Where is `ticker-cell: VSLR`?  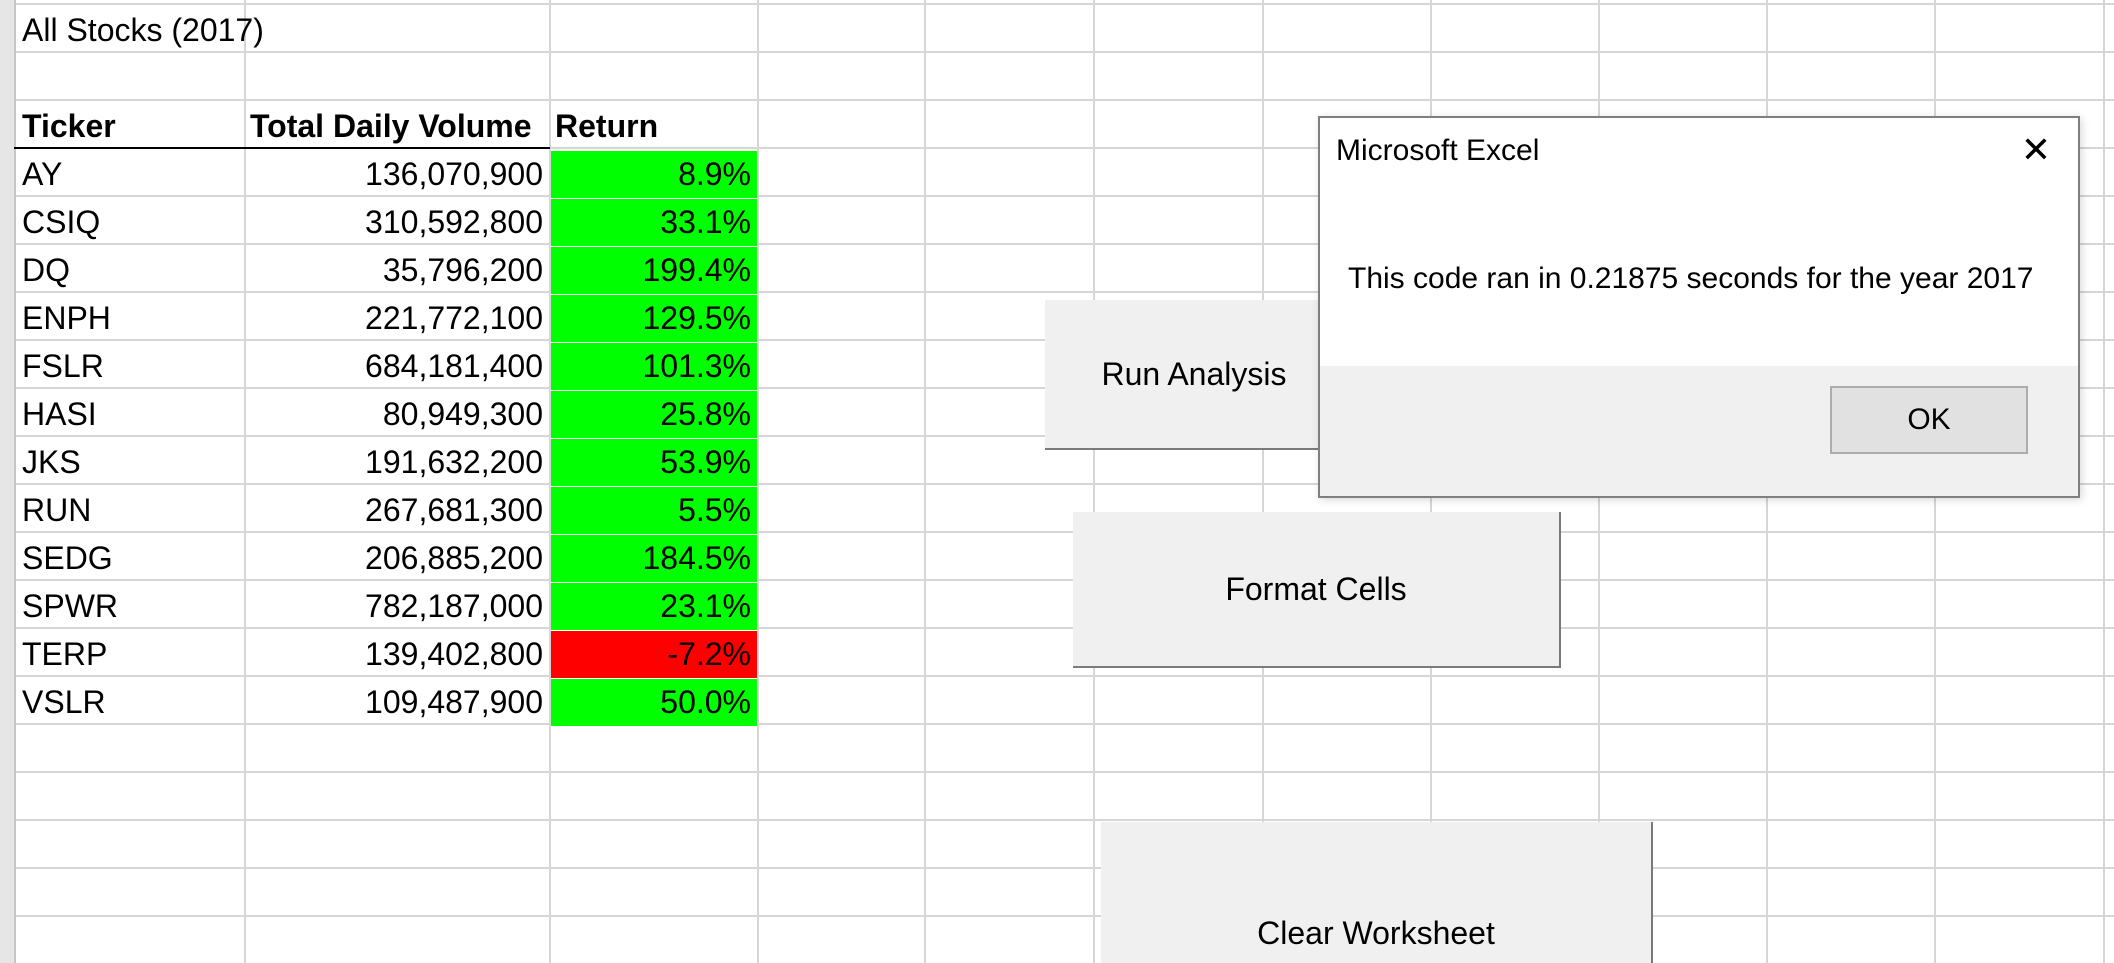
ticker-cell: VSLR is located at coordinates (129, 702).